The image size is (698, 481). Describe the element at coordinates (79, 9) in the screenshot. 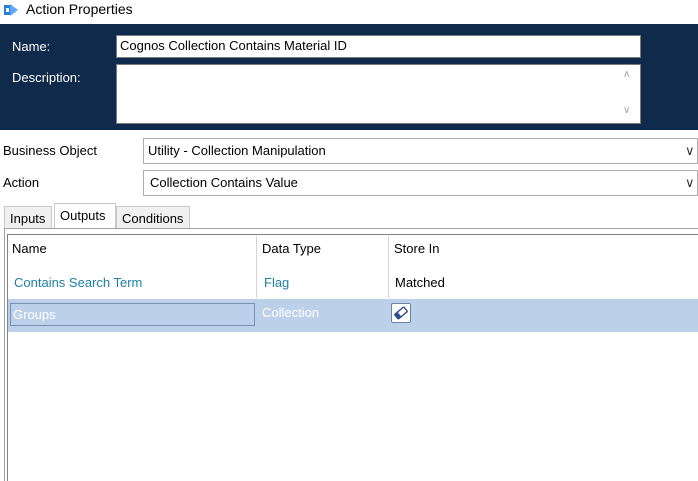

I see `window-title: Action Properties` at that location.